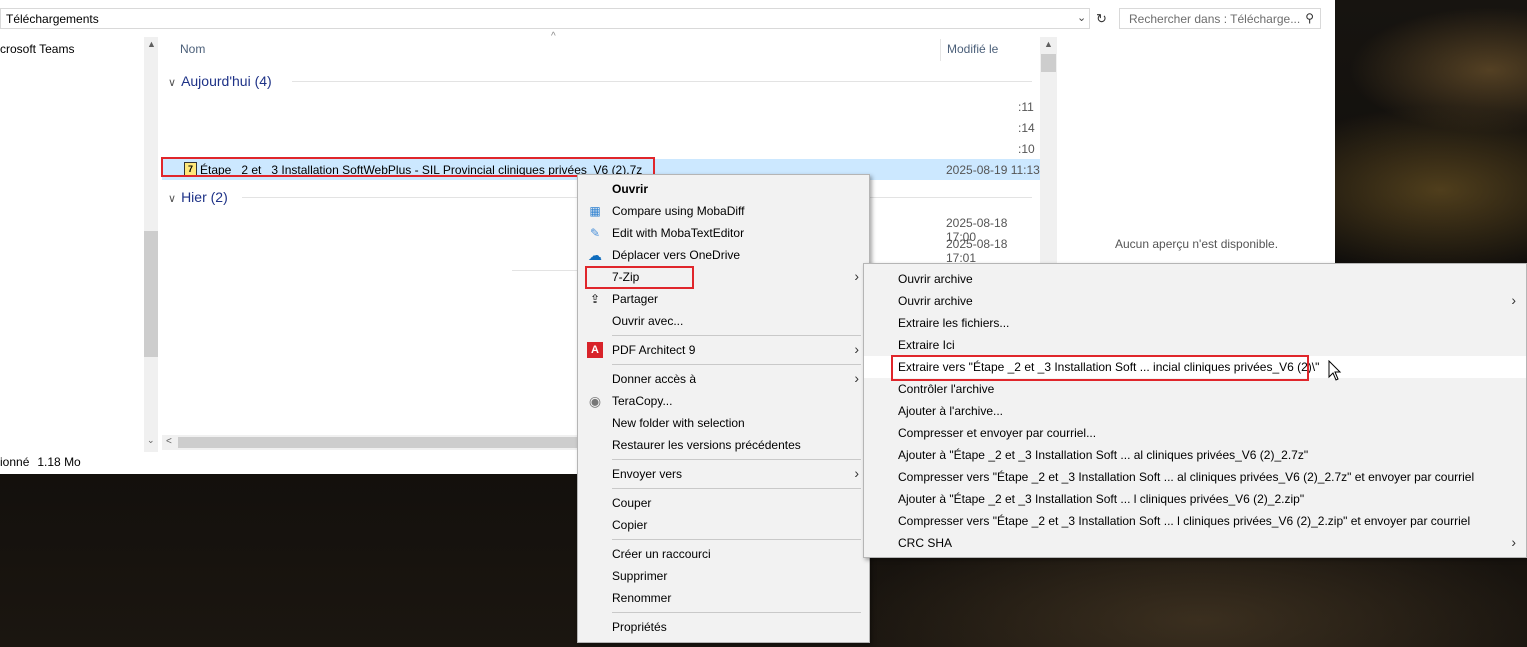 Image resolution: width=1527 pixels, height=647 pixels. What do you see at coordinates (595, 350) in the screenshot?
I see `pdf-architect-icon: A` at bounding box center [595, 350].